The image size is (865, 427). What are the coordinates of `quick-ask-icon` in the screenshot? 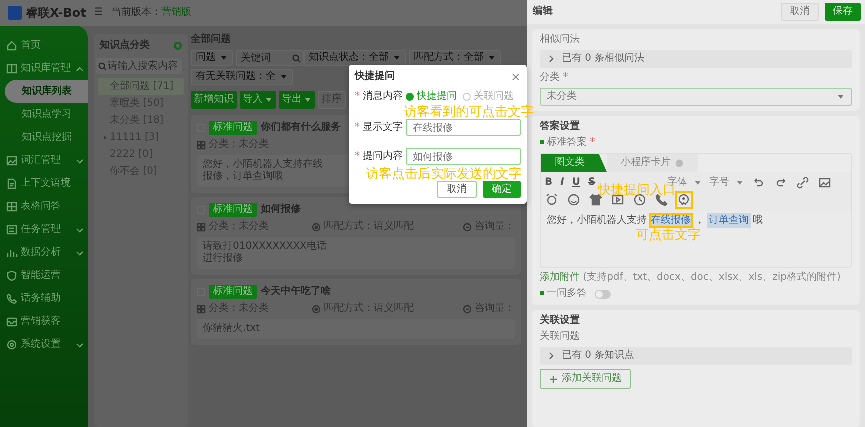 It's located at (684, 200).